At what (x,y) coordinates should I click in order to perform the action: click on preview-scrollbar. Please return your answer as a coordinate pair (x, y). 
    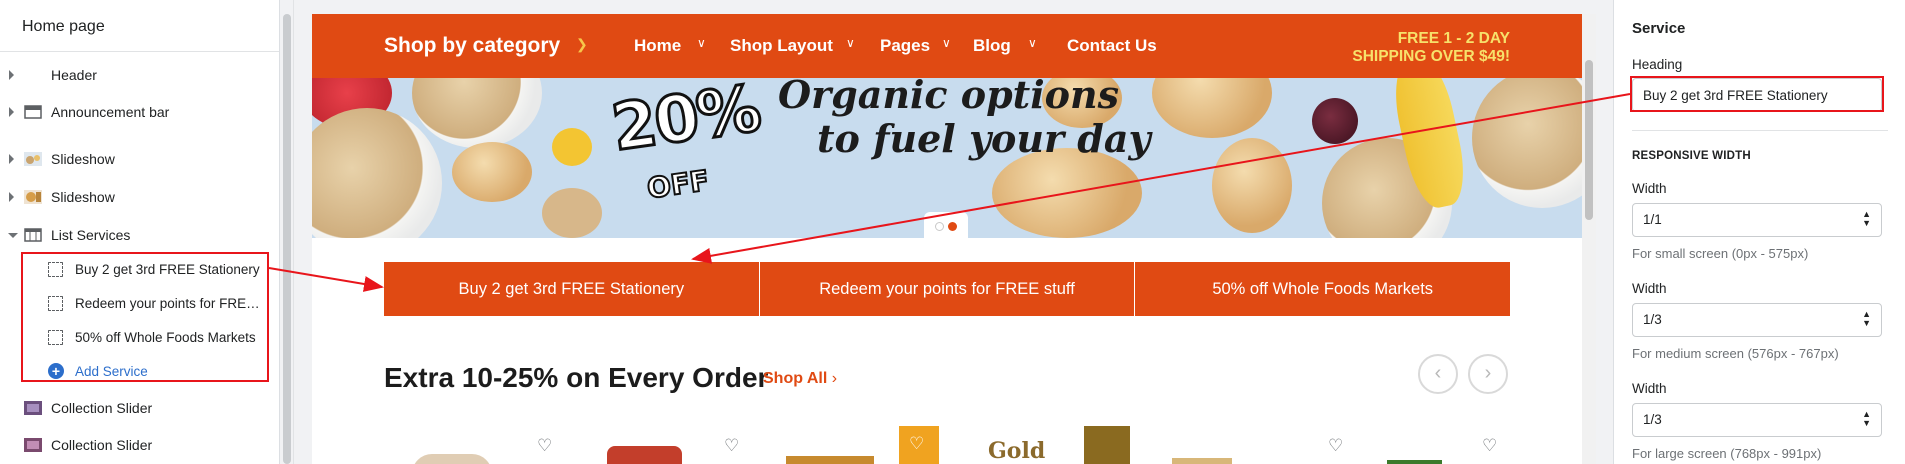
    Looking at the image, I should click on (1589, 239).